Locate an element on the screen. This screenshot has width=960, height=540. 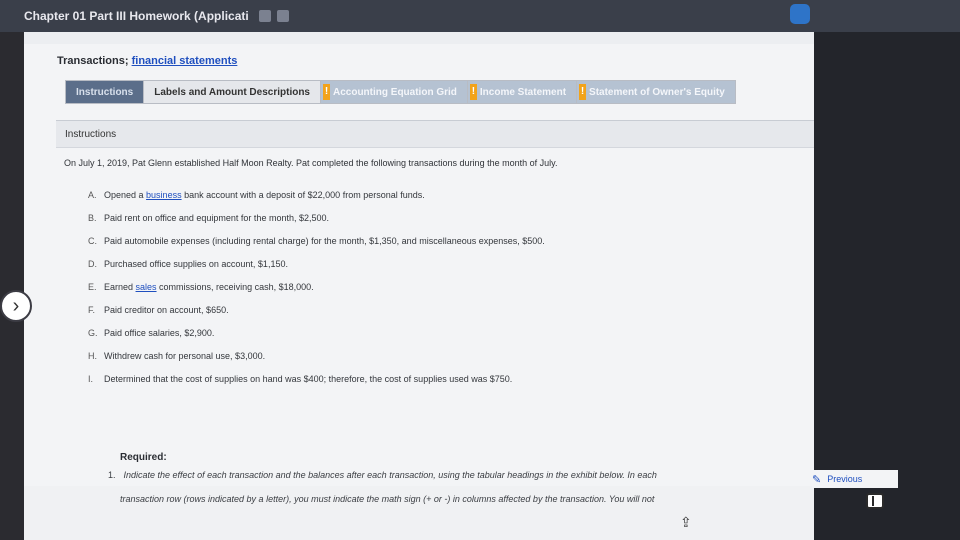
tab-labels-and-amounts: Labels and Amount Descriptions is located at coordinates (231, 92).